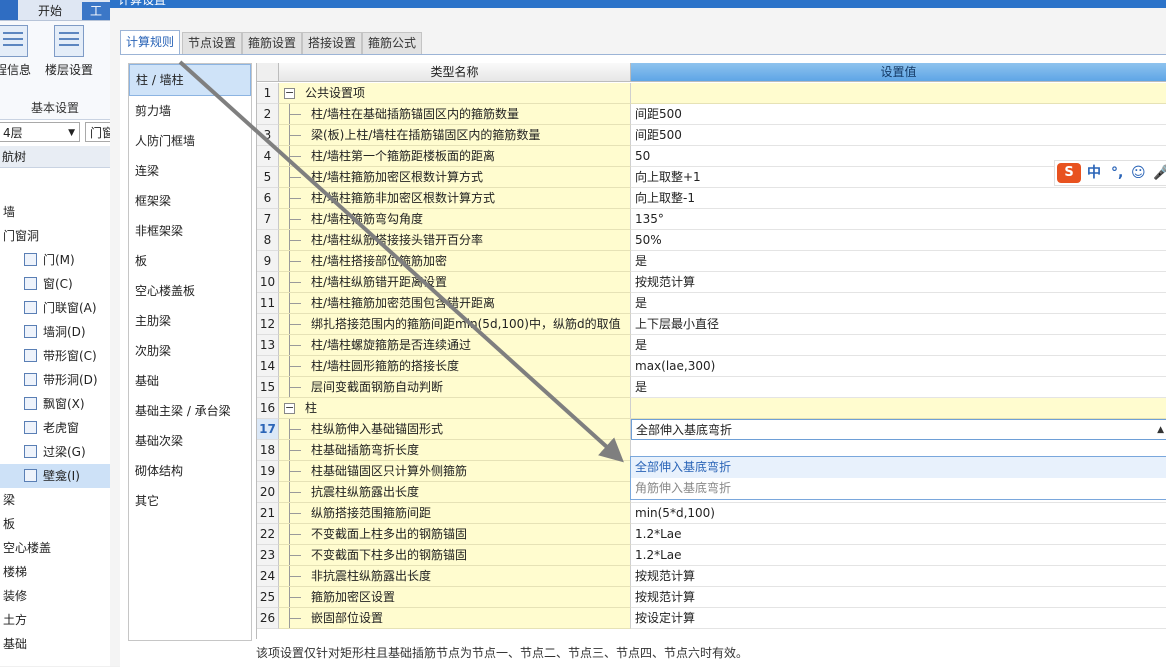  I want to click on grid-row: 23 不变截面下柱多出的钢筋锚固 1.2*Lae, so click(711, 555).